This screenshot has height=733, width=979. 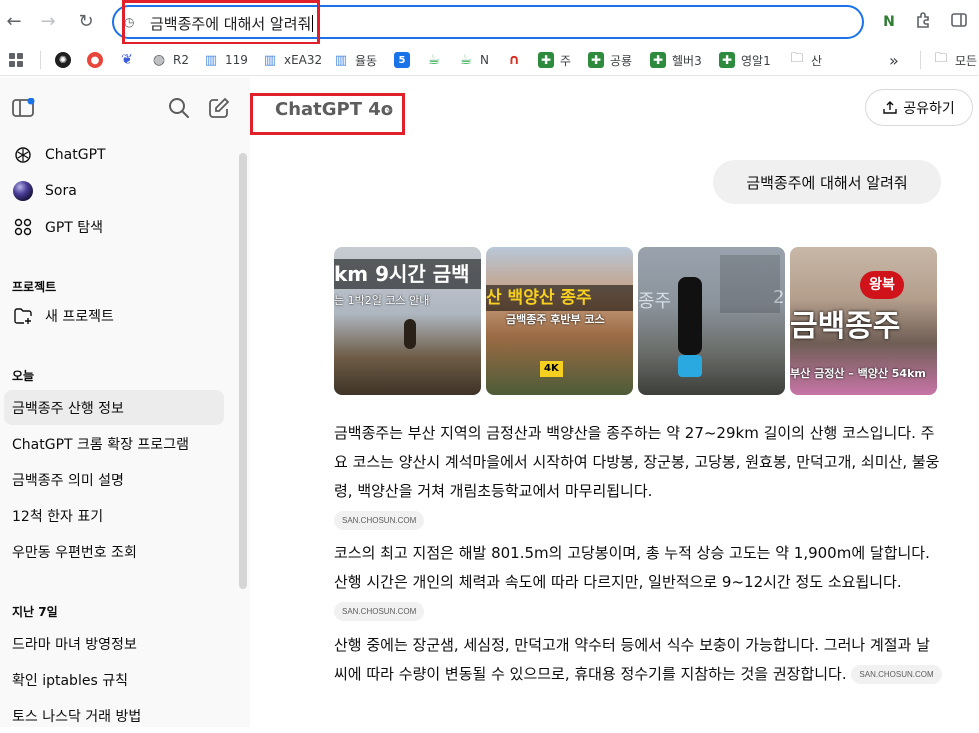 I want to click on bookmark-label: N, so click(x=484, y=60).